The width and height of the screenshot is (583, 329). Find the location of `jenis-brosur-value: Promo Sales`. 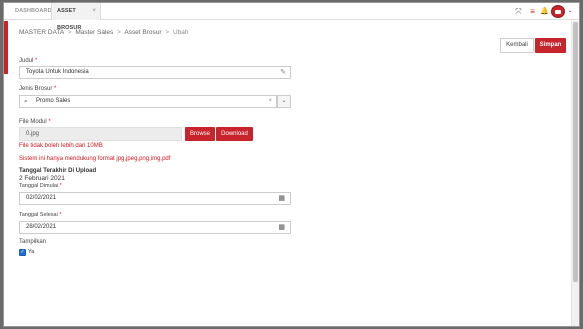

jenis-brosur-value: Promo Sales is located at coordinates (53, 101).